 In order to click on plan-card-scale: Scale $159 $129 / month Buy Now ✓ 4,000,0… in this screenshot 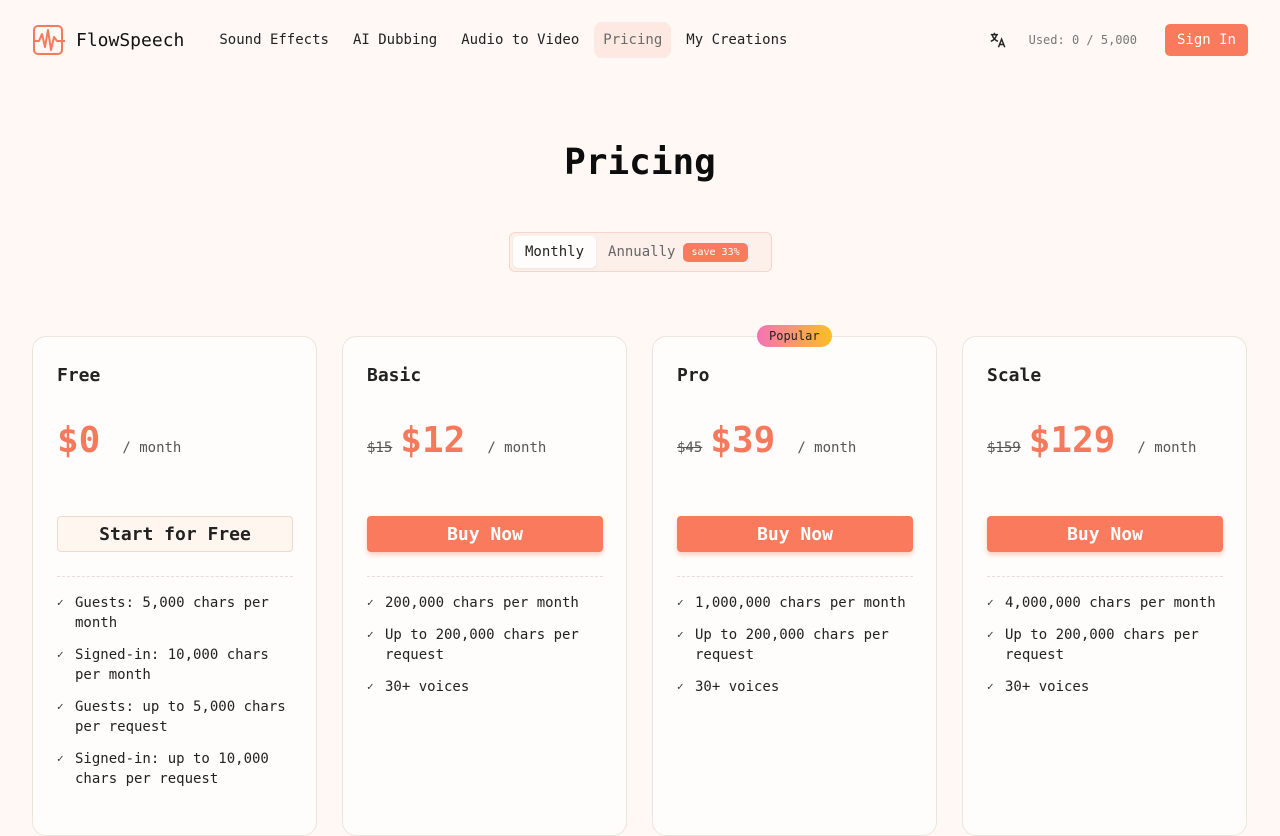, I will do `click(1104, 586)`.